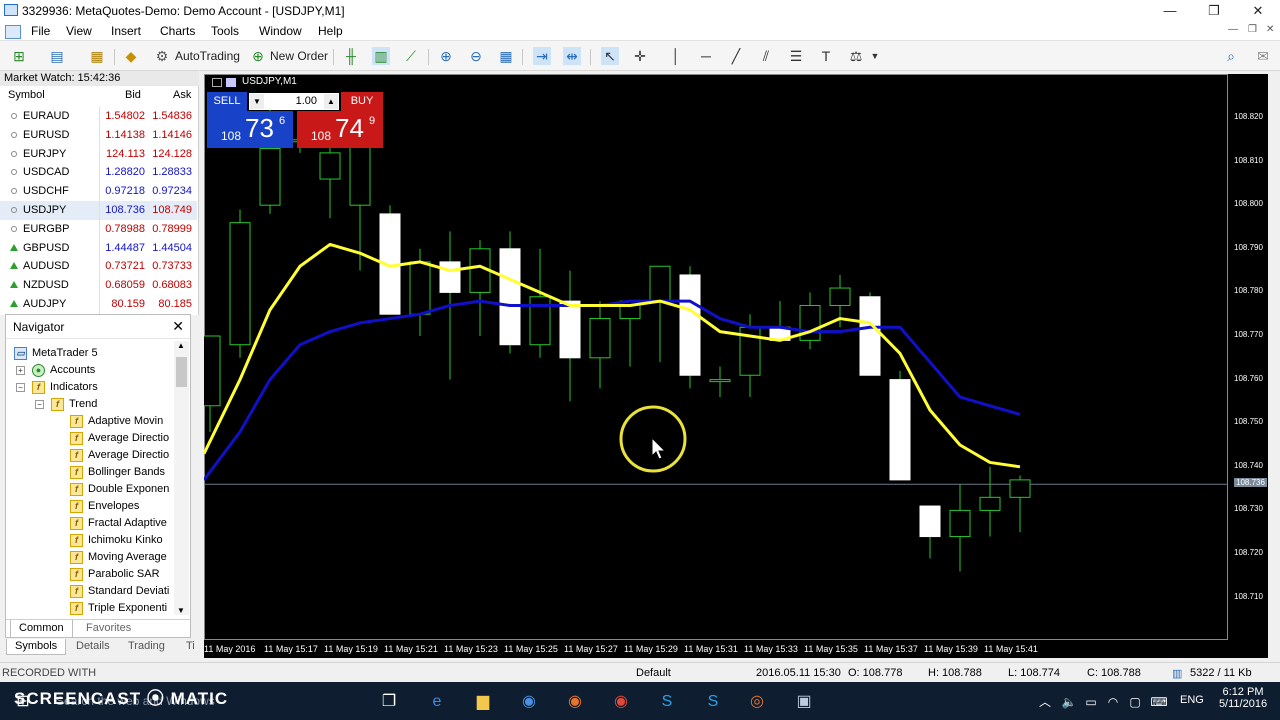 The width and height of the screenshot is (1280, 720). What do you see at coordinates (133, 95) in the screenshot?
I see `col-bid: Bid` at bounding box center [133, 95].